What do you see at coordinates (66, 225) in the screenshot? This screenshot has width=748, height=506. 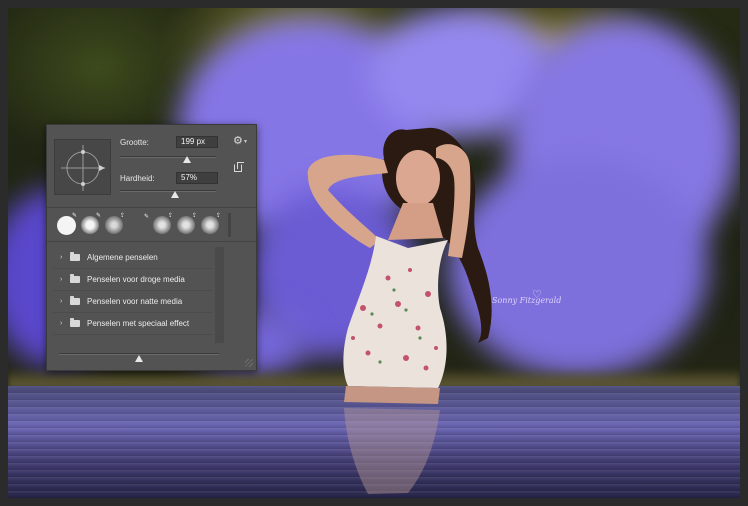 I see `brush-tile-hard-round: ✎` at bounding box center [66, 225].